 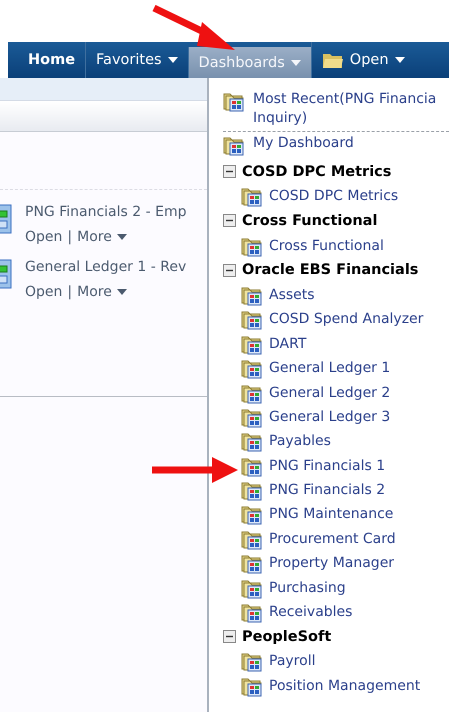 What do you see at coordinates (105, 212) in the screenshot?
I see `dashboard-title: PNG Financials 2 - Emp` at bounding box center [105, 212].